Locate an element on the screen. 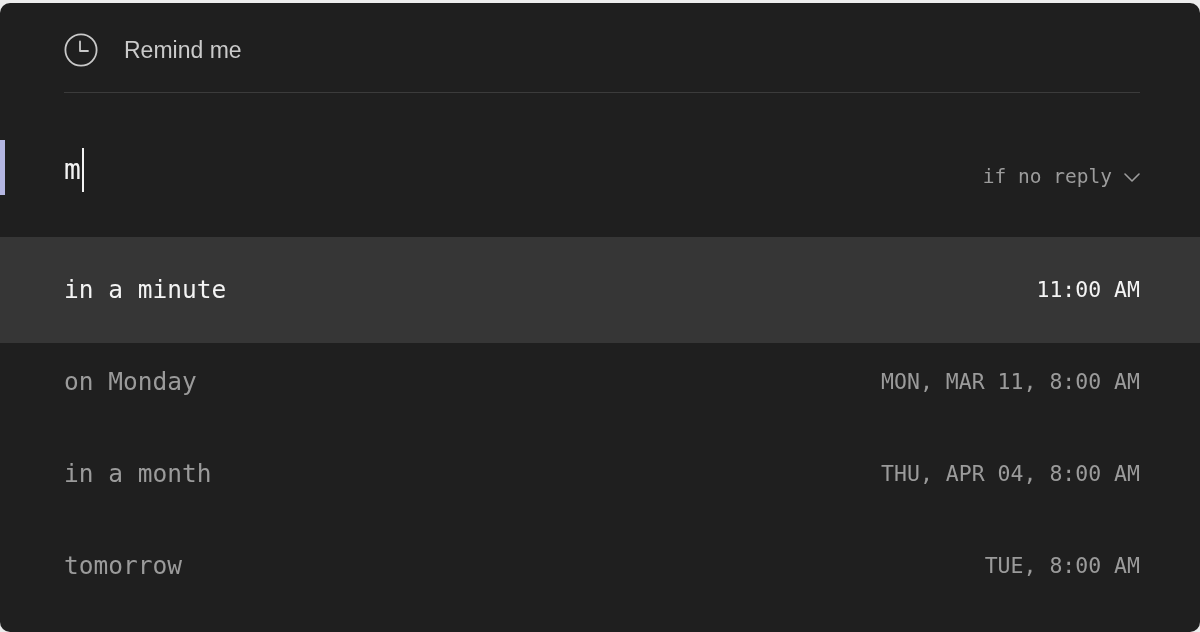 The width and height of the screenshot is (1200, 632). chevron-down-icon is located at coordinates (1132, 177).